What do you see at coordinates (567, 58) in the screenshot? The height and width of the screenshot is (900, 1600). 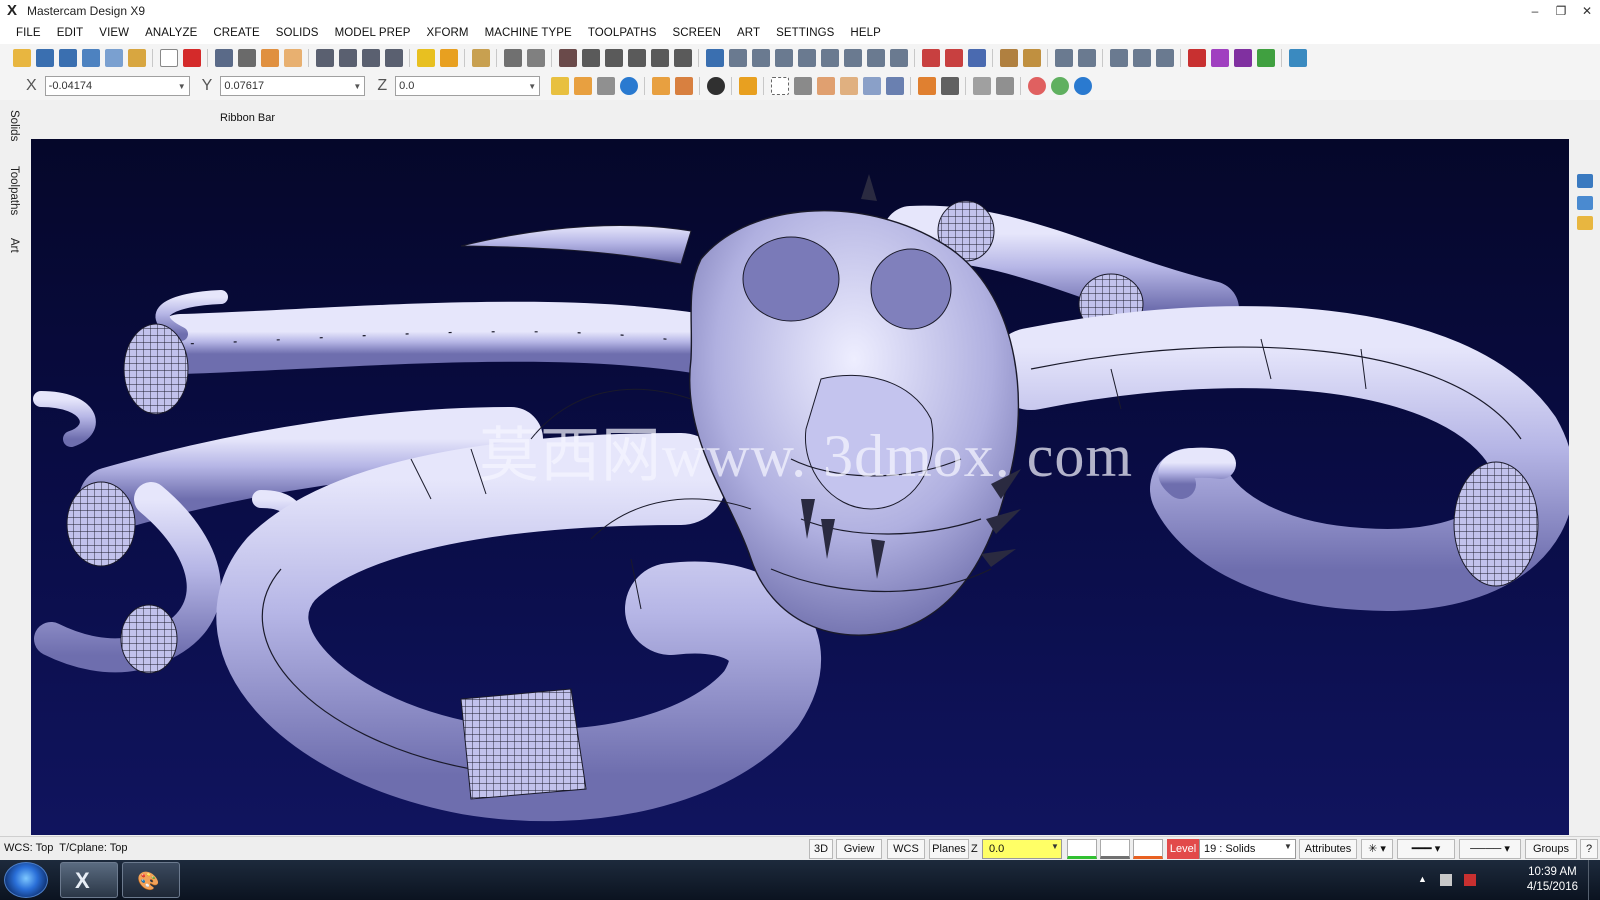 I see `translate-icon` at bounding box center [567, 58].